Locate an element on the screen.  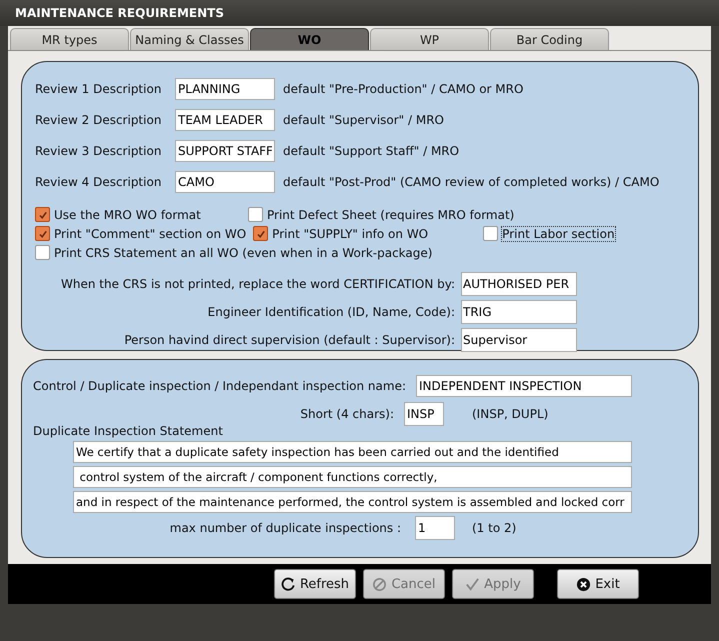
input-field: PLANNING is located at coordinates (225, 89).